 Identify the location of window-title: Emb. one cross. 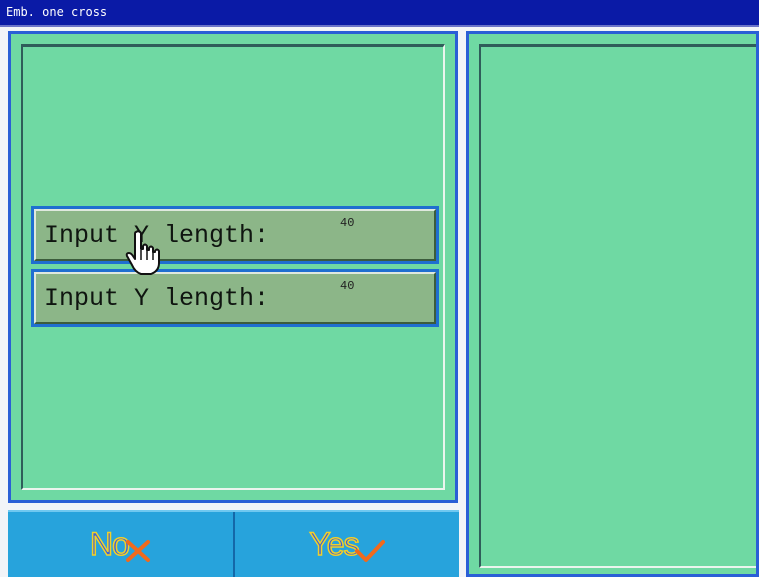
(57, 12).